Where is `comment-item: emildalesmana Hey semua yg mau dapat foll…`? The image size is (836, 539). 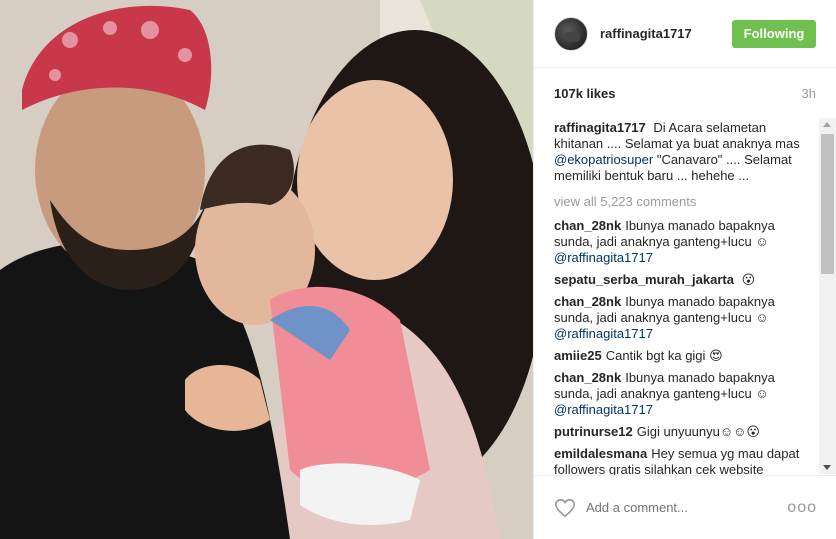
comment-item: emildalesmana Hey semua yg mau dapat foll… is located at coordinates (684, 460).